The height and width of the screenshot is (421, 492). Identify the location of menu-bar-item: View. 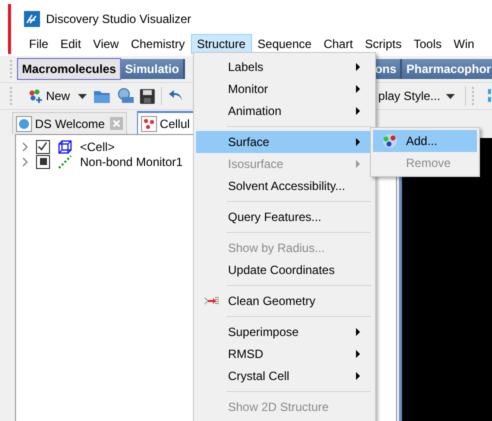
(106, 44).